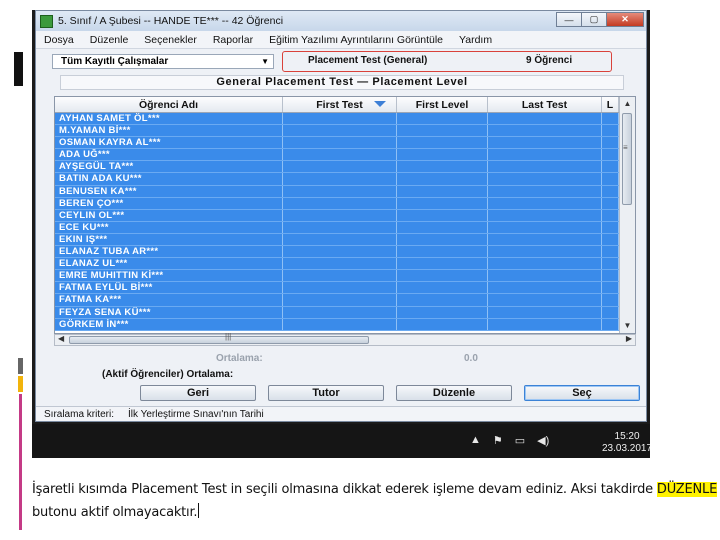  I want to click on table-row: BENUSEN KA***, so click(345, 191).